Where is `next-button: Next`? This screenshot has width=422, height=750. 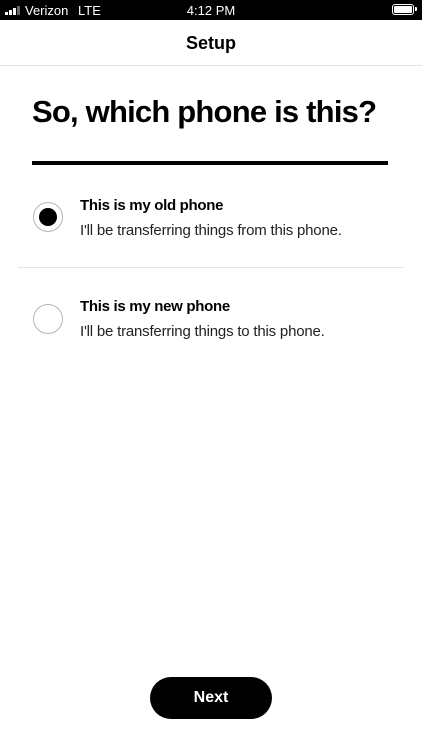
next-button: Next is located at coordinates (211, 698).